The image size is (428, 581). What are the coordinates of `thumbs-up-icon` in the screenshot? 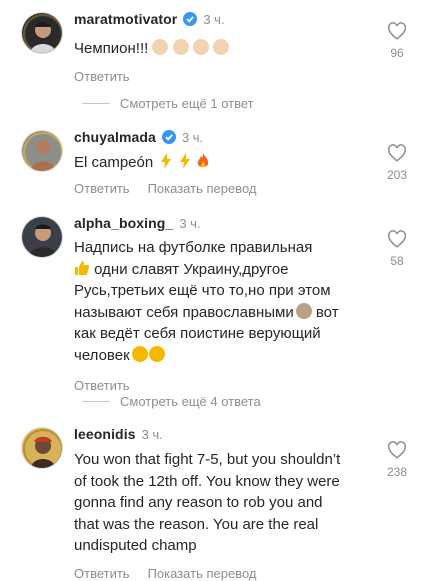 It's located at (82, 267).